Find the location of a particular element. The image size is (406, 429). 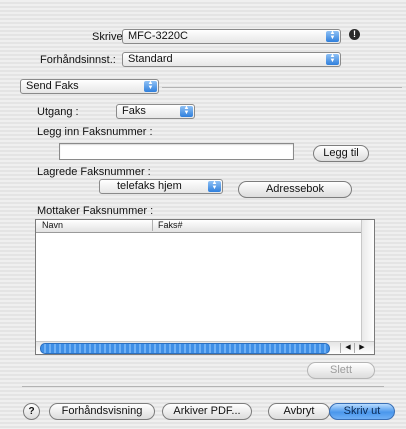

presets-popup: Standard ▲ ▼ is located at coordinates (231, 59).